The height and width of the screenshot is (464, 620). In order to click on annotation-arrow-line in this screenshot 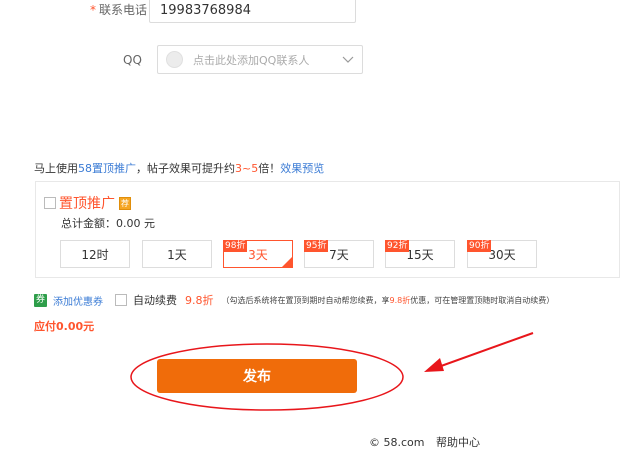, I will do `click(481, 351)`.